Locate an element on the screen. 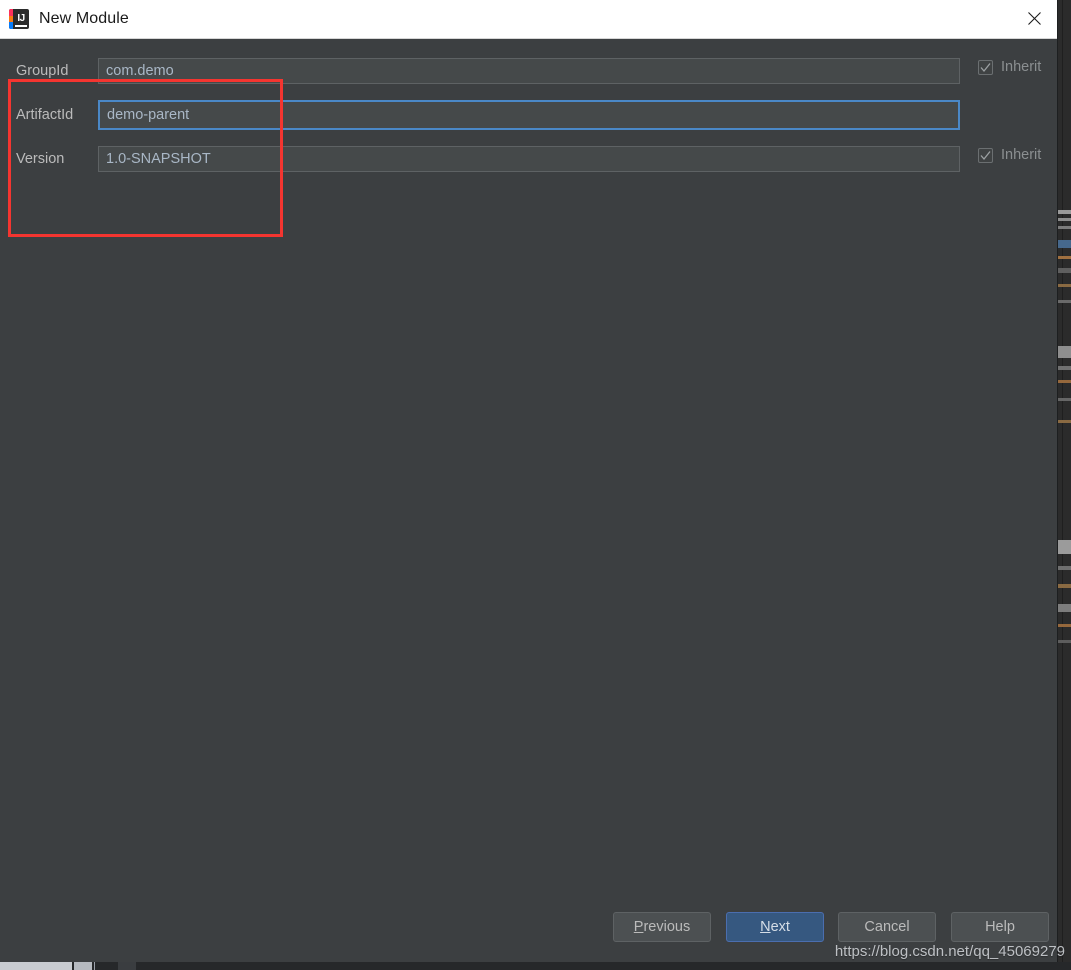 Image resolution: width=1071 pixels, height=970 pixels. maven-coordinates-form: GroupId Inherit ArtifactId is located at coordinates (528, 115).